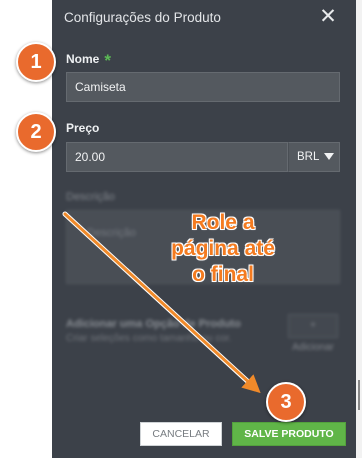  I want to click on caret-down-icon, so click(329, 156).